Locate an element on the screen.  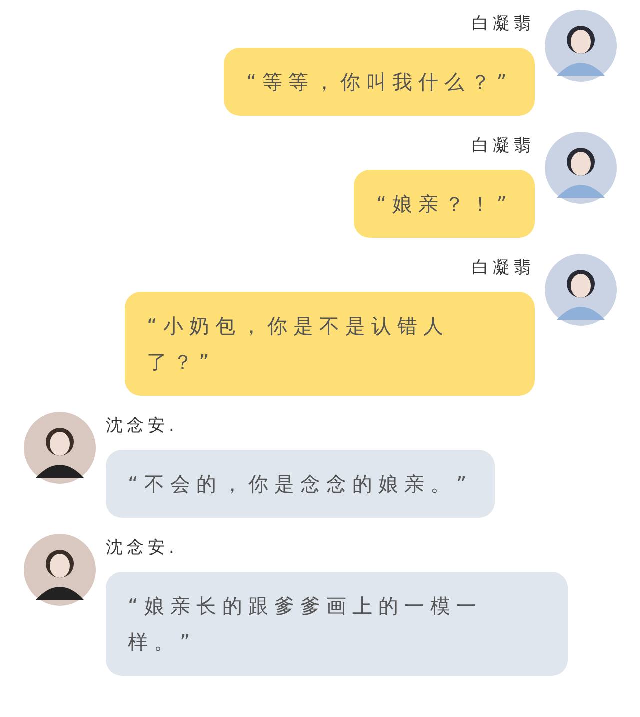
message-bubble: “娘亲？！” is located at coordinates (444, 204).